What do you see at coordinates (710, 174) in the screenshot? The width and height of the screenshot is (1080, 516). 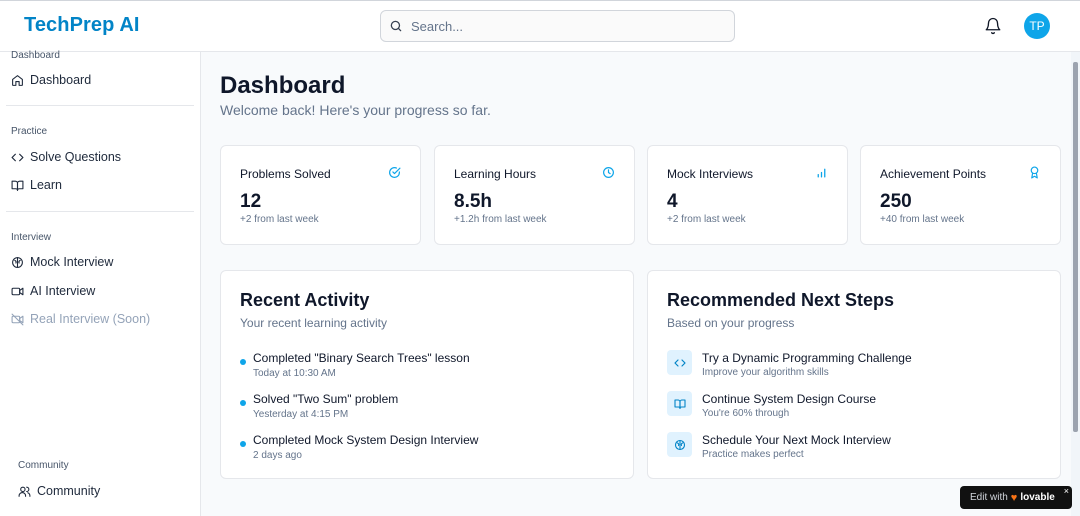 I see `stat-label: Mock Interviews` at bounding box center [710, 174].